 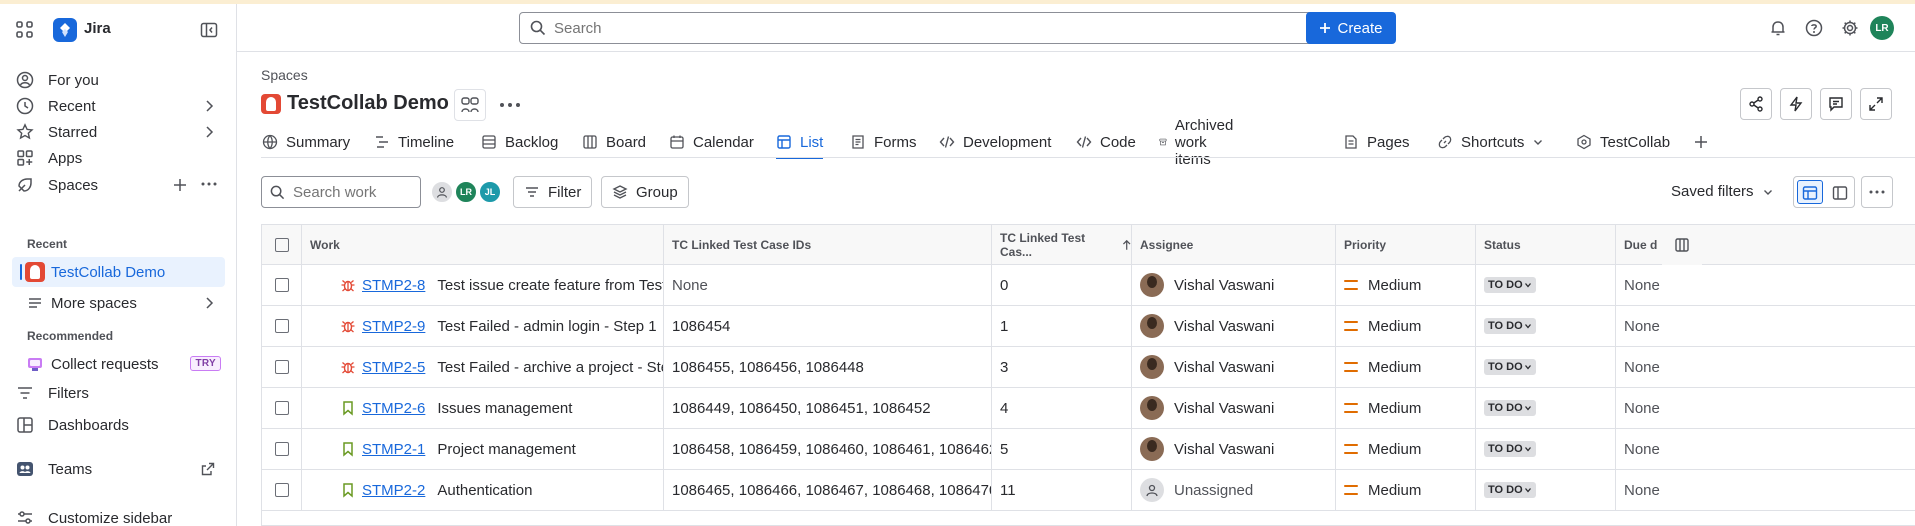 I want to click on create-button: Create, so click(x=1351, y=28).